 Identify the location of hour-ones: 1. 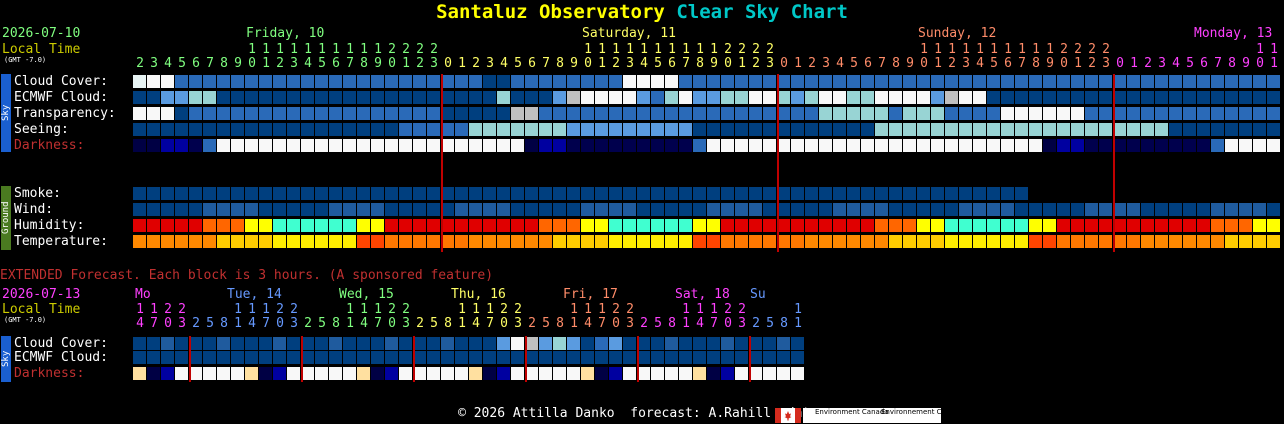
(602, 63).